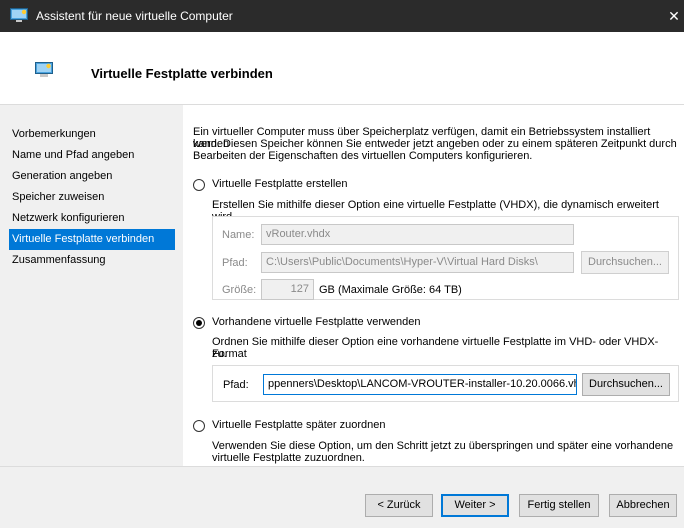 The image size is (684, 528). I want to click on nav-item-netzwerk: Netzwerk konfigurieren, so click(92, 218).